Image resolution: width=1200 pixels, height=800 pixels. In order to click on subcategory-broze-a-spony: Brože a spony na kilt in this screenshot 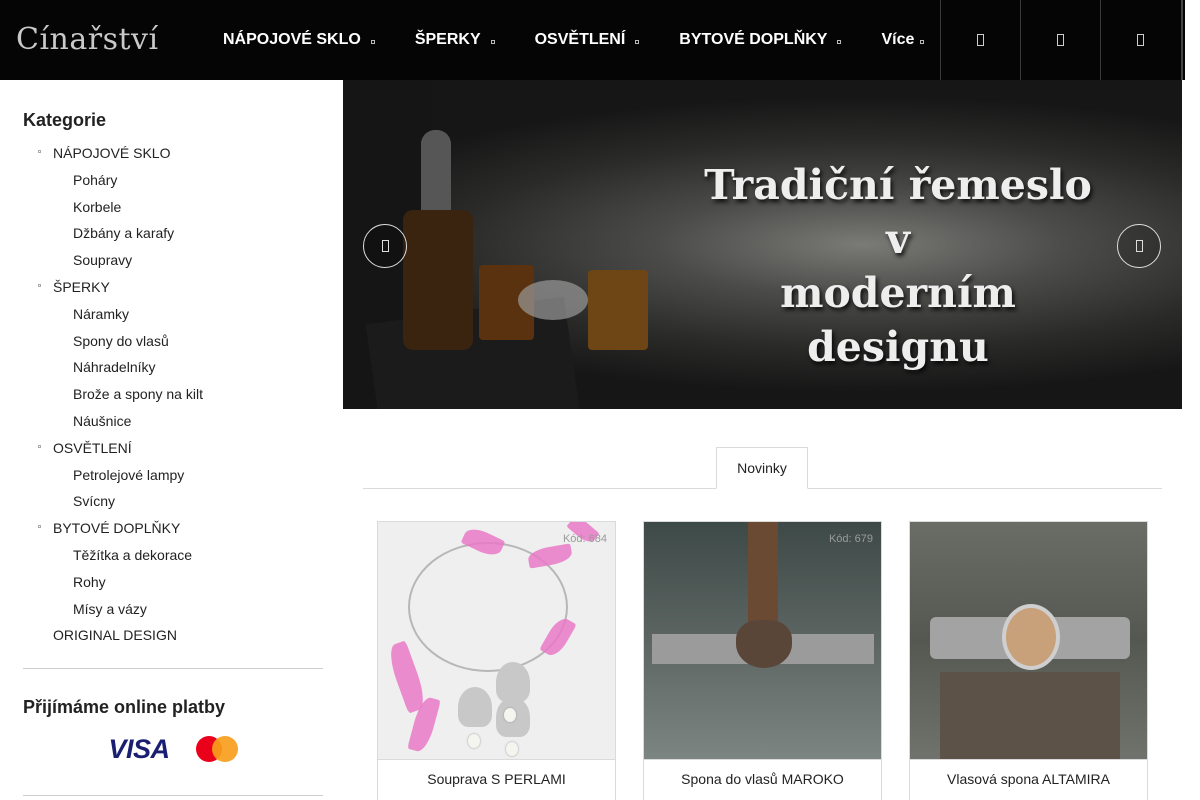, I will do `click(173, 394)`.